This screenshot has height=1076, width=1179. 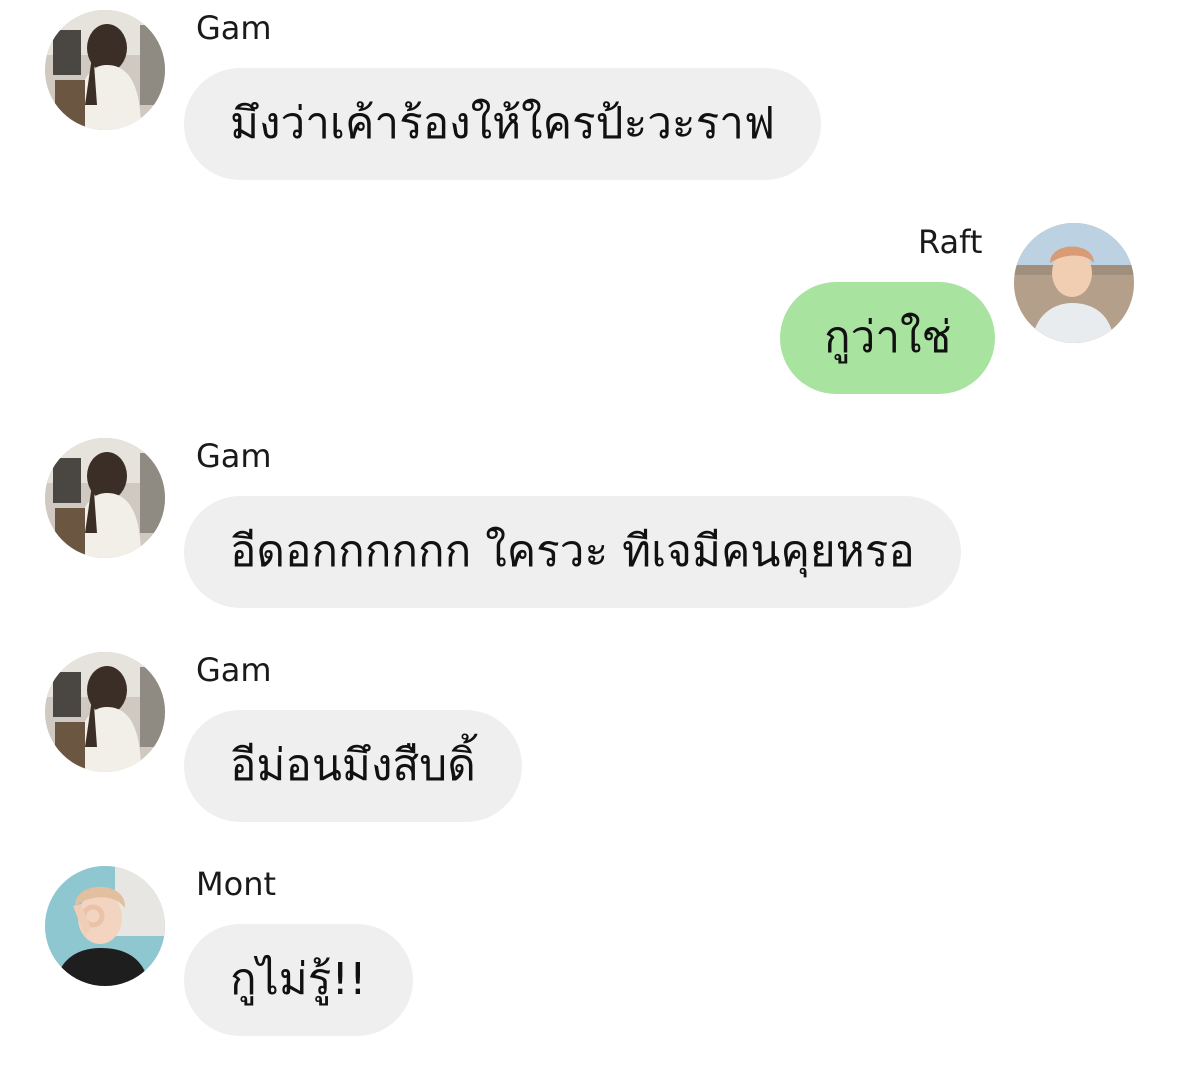 What do you see at coordinates (353, 766) in the screenshot?
I see `message-bubble: อีม่อนมึงสืบดิ้` at bounding box center [353, 766].